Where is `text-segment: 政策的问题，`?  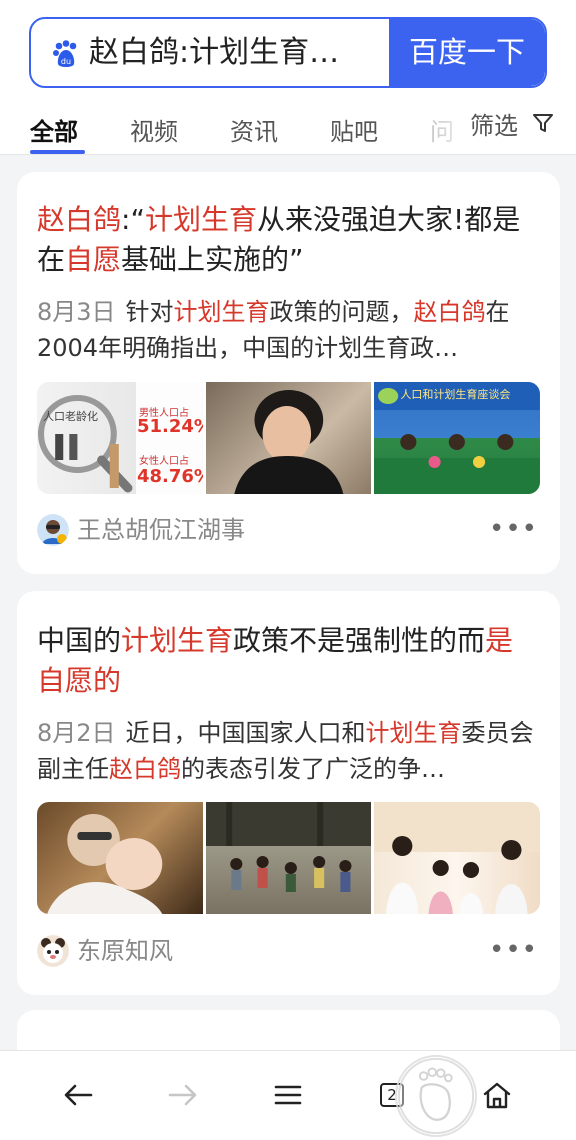 text-segment: 政策的问题， is located at coordinates (341, 312).